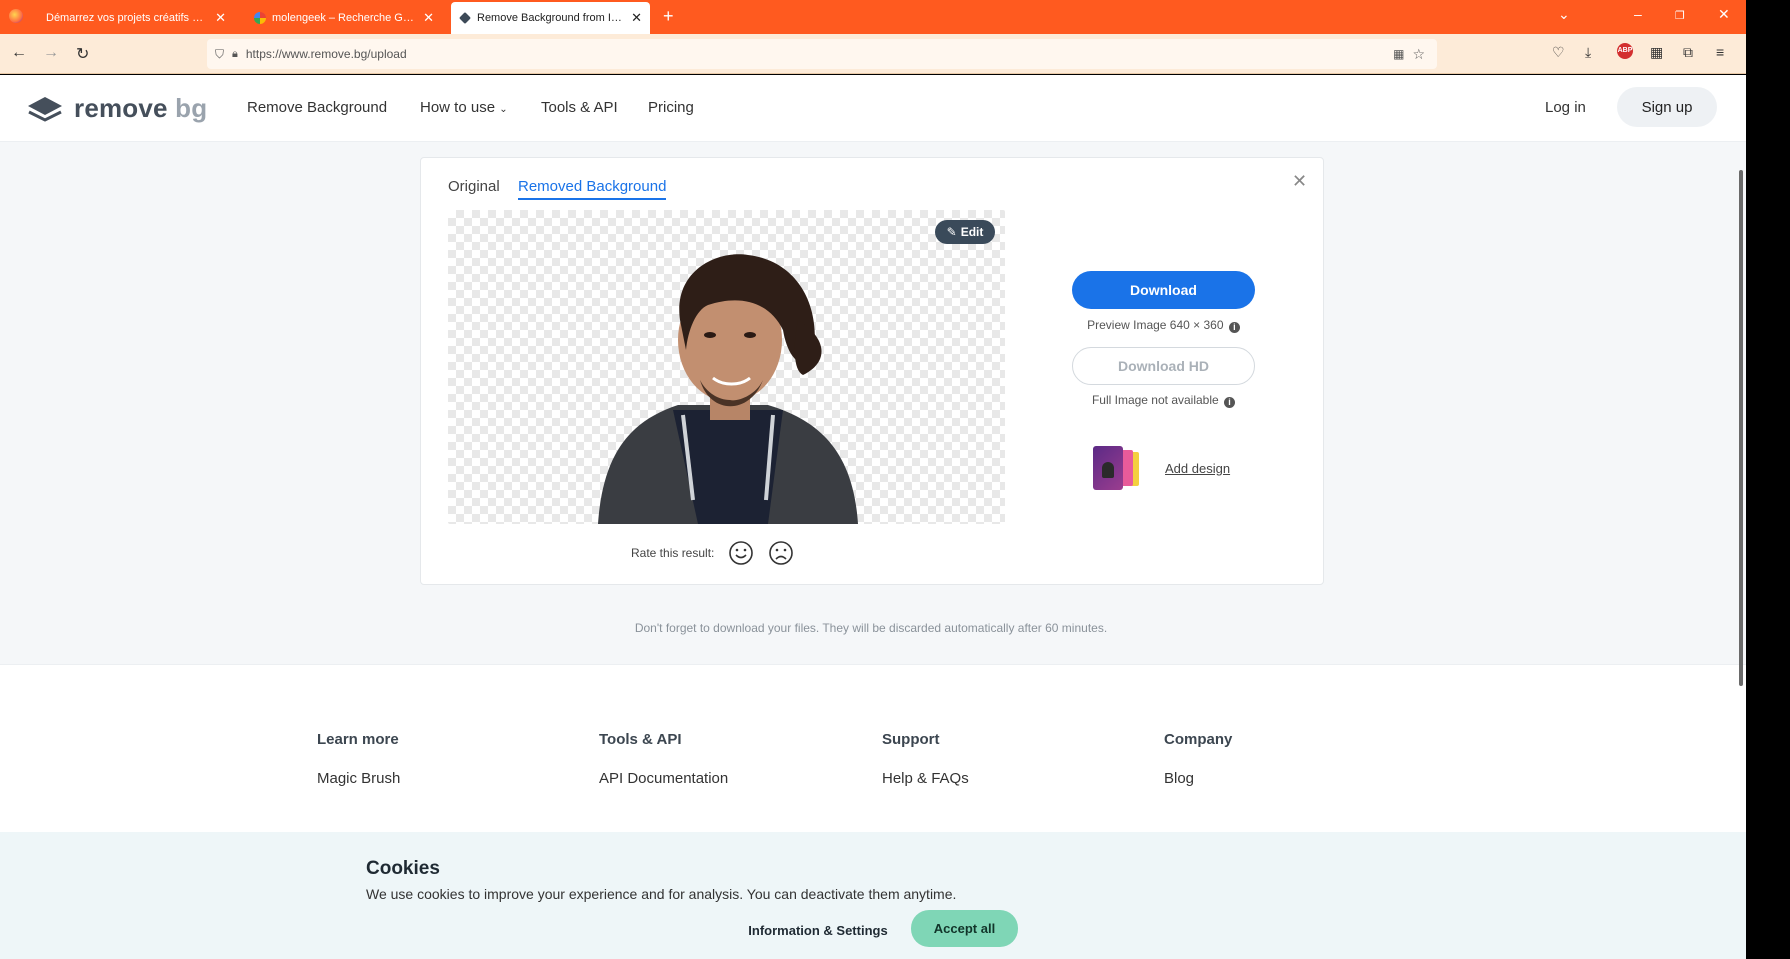  What do you see at coordinates (1398, 54) in the screenshot?
I see `qr-code-icon: ▦` at bounding box center [1398, 54].